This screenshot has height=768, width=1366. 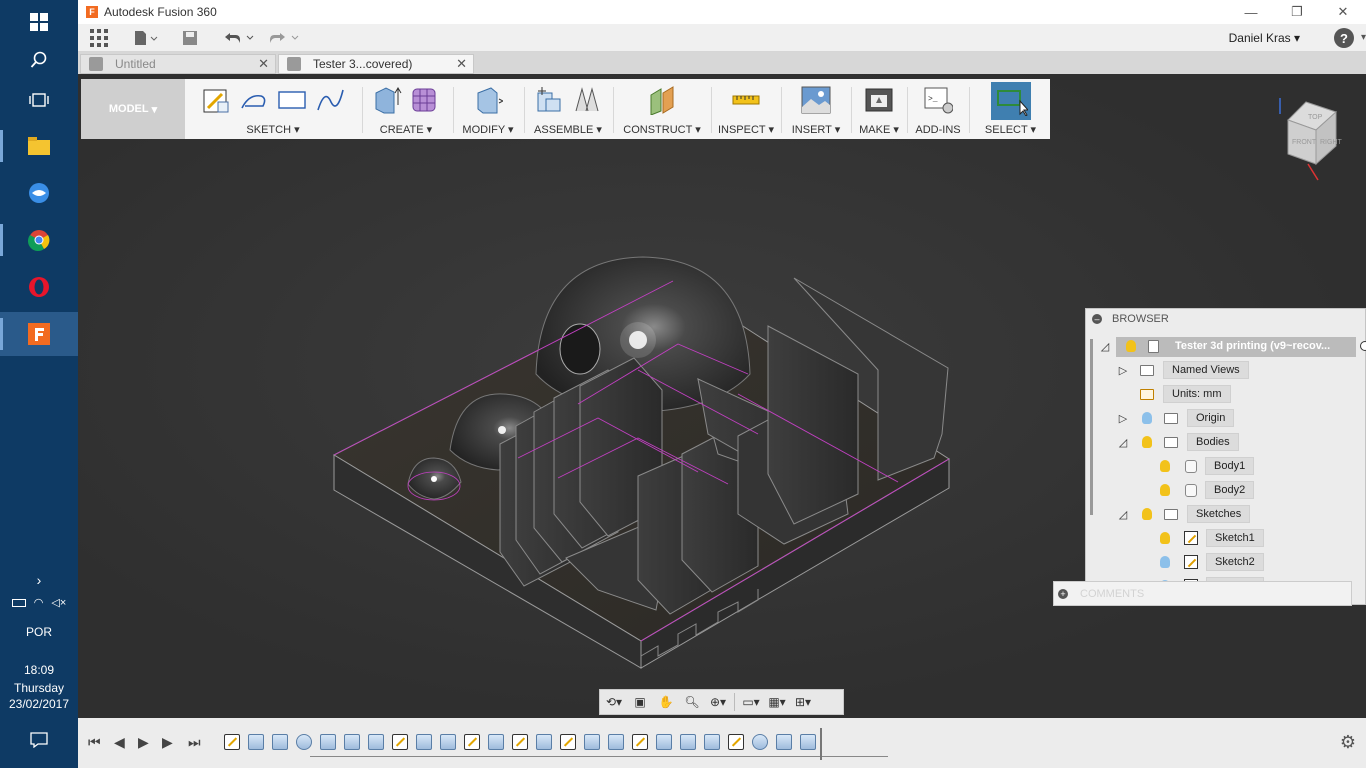 What do you see at coordinates (39, 704) in the screenshot?
I see `clock-date: 23/02/2017` at bounding box center [39, 704].